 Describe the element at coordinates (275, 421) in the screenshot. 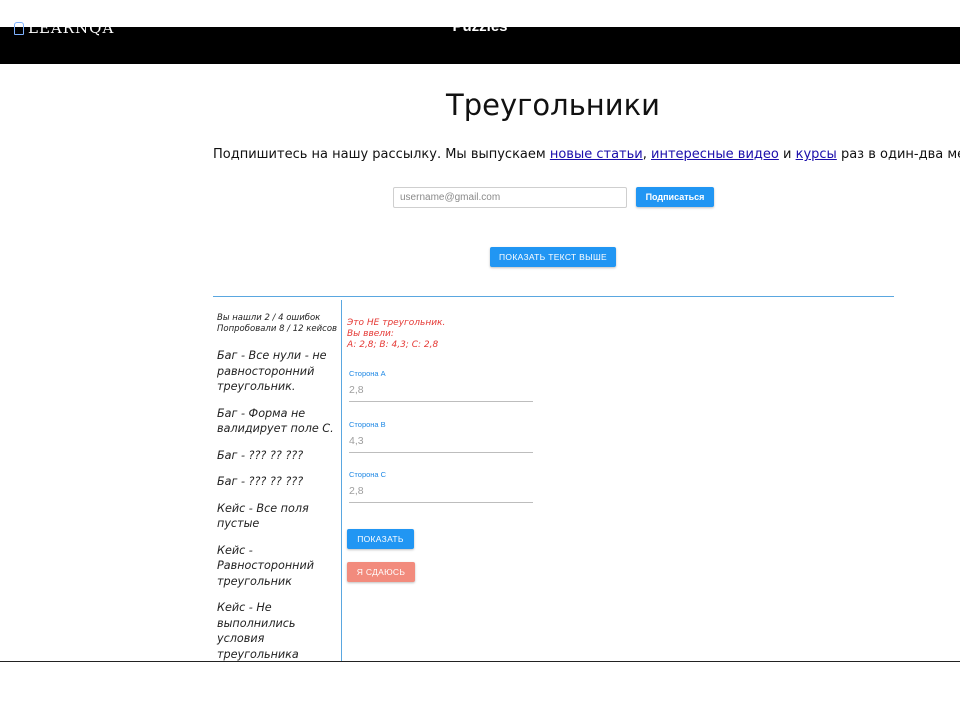

I see `sidebar-item: Баг - Форма не валидирует поле С.` at that location.